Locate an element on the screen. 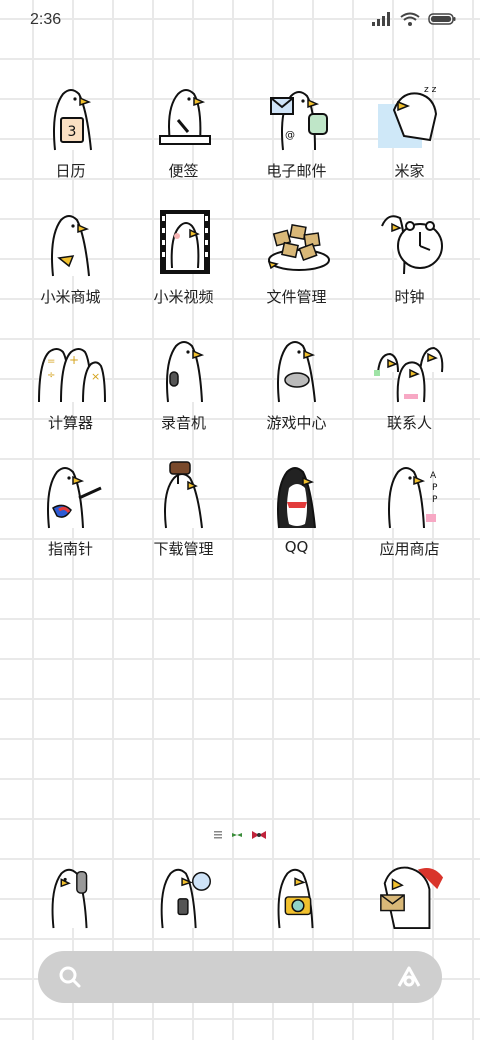 The height and width of the screenshot is (1040, 480). search-icon is located at coordinates (70, 977).